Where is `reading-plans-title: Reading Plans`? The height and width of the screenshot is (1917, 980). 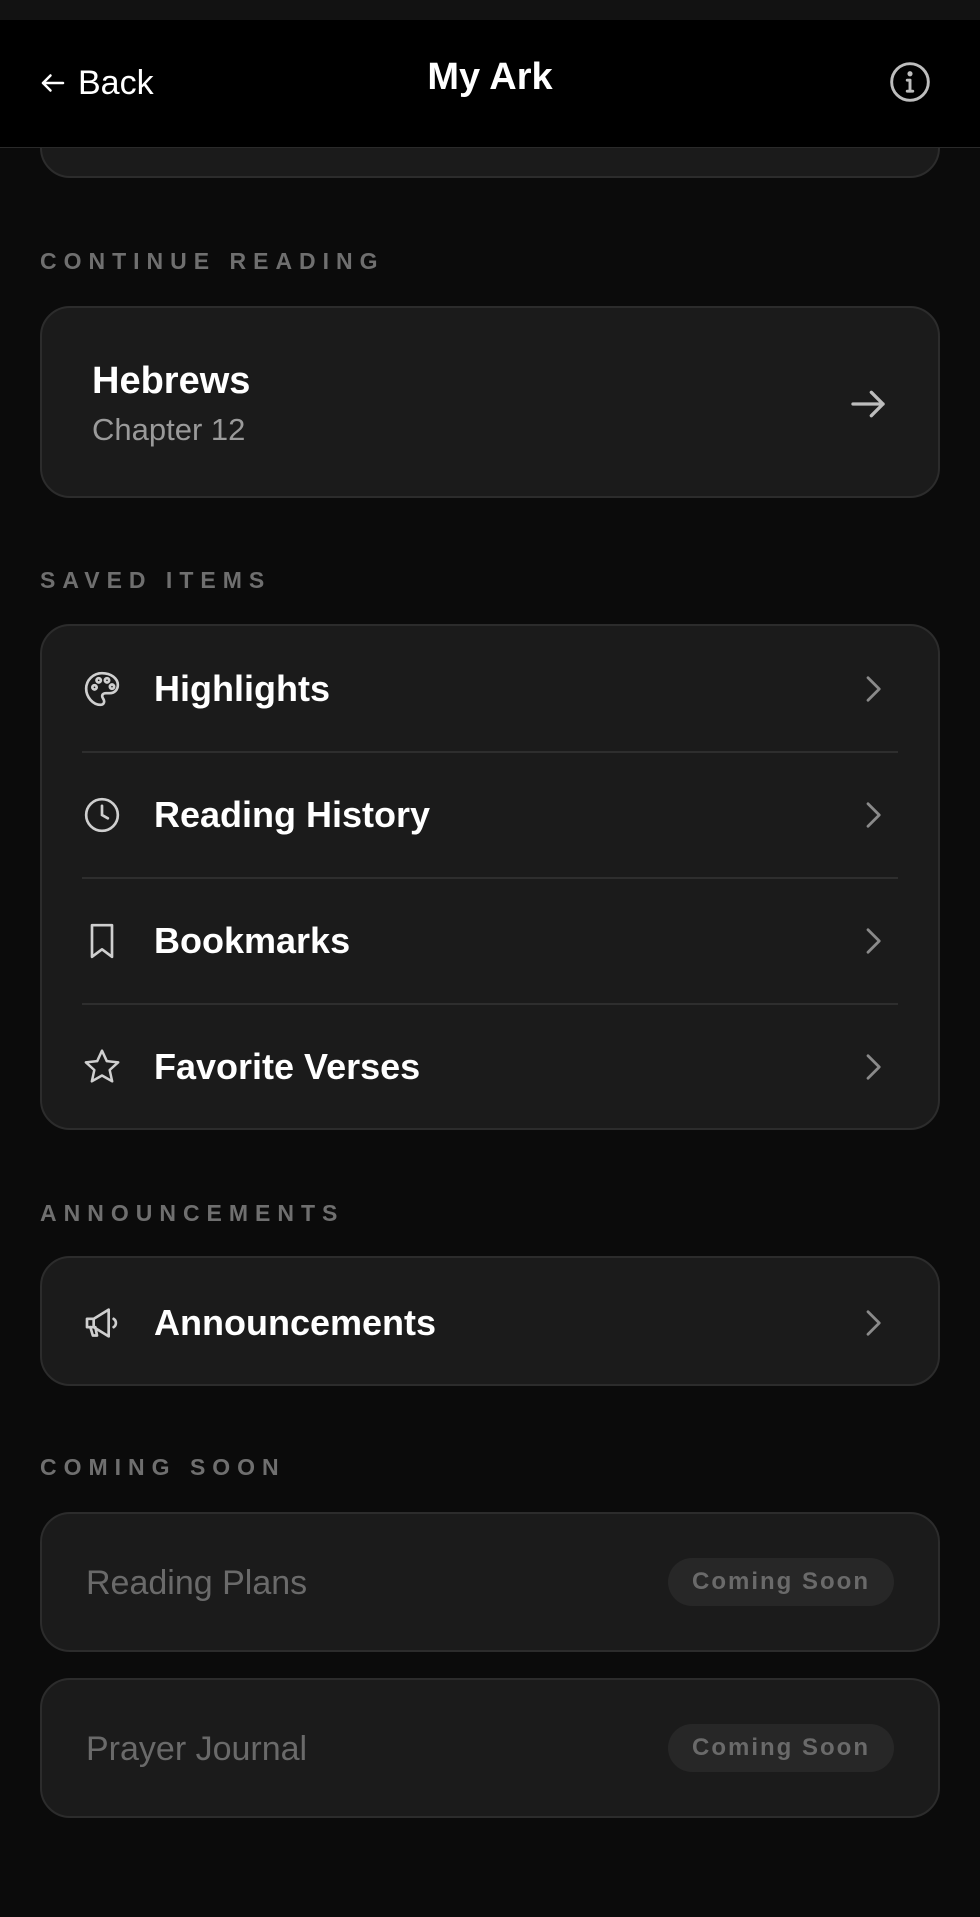
reading-plans-title: Reading Plans is located at coordinates (197, 1583).